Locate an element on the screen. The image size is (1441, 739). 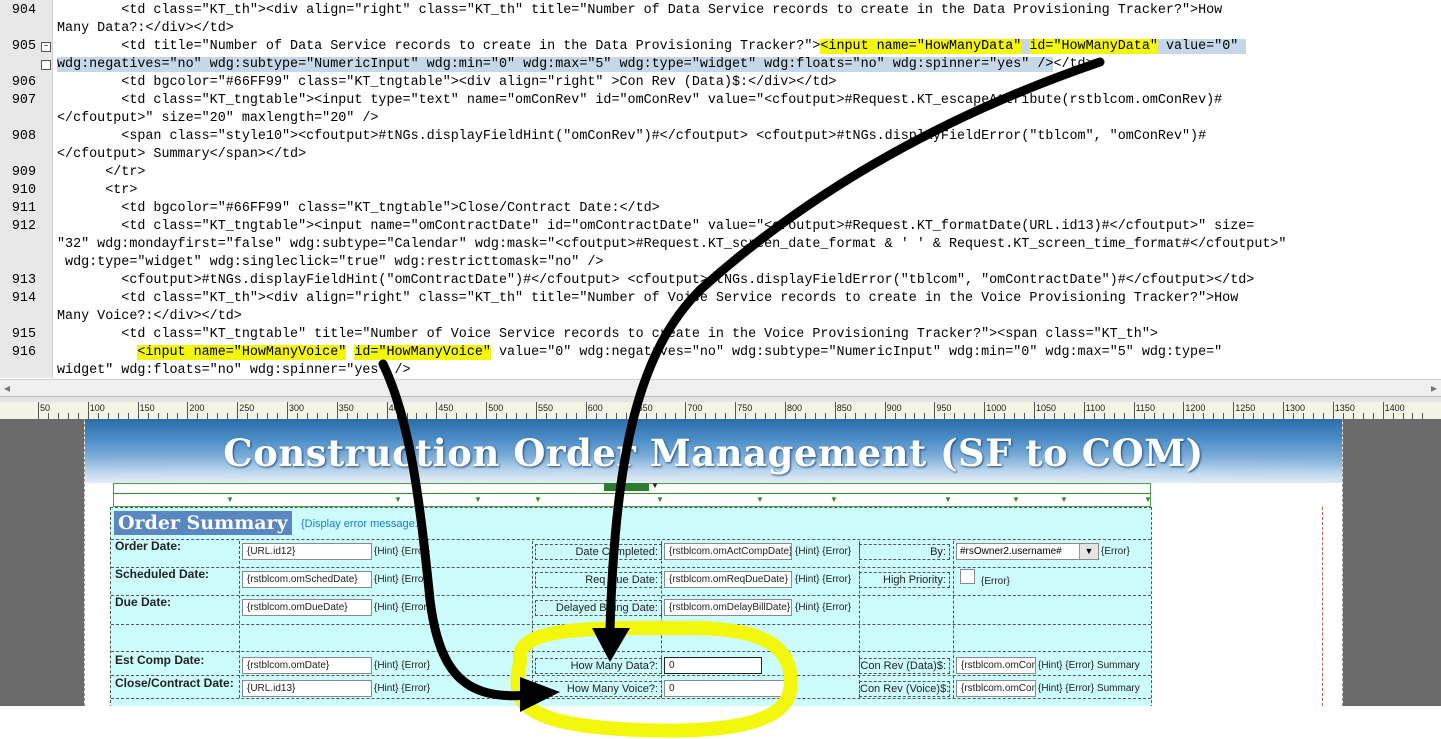
ruler-label: 1150 is located at coordinates (1145, 408).